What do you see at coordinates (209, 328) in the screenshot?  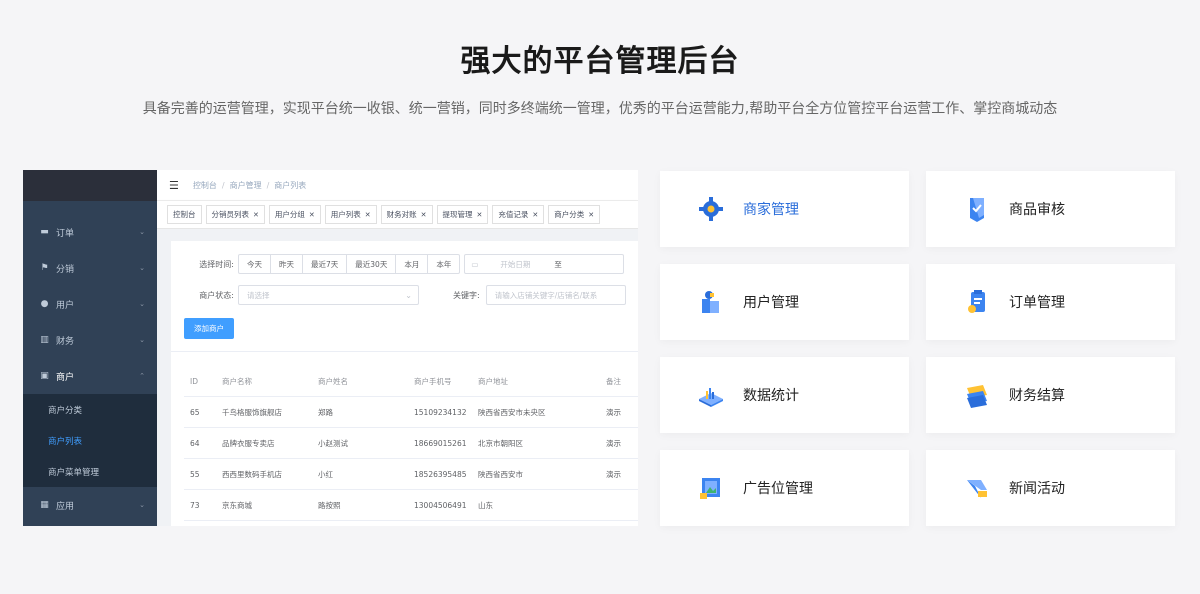 I see `add-merchant-button: 添加商户` at bounding box center [209, 328].